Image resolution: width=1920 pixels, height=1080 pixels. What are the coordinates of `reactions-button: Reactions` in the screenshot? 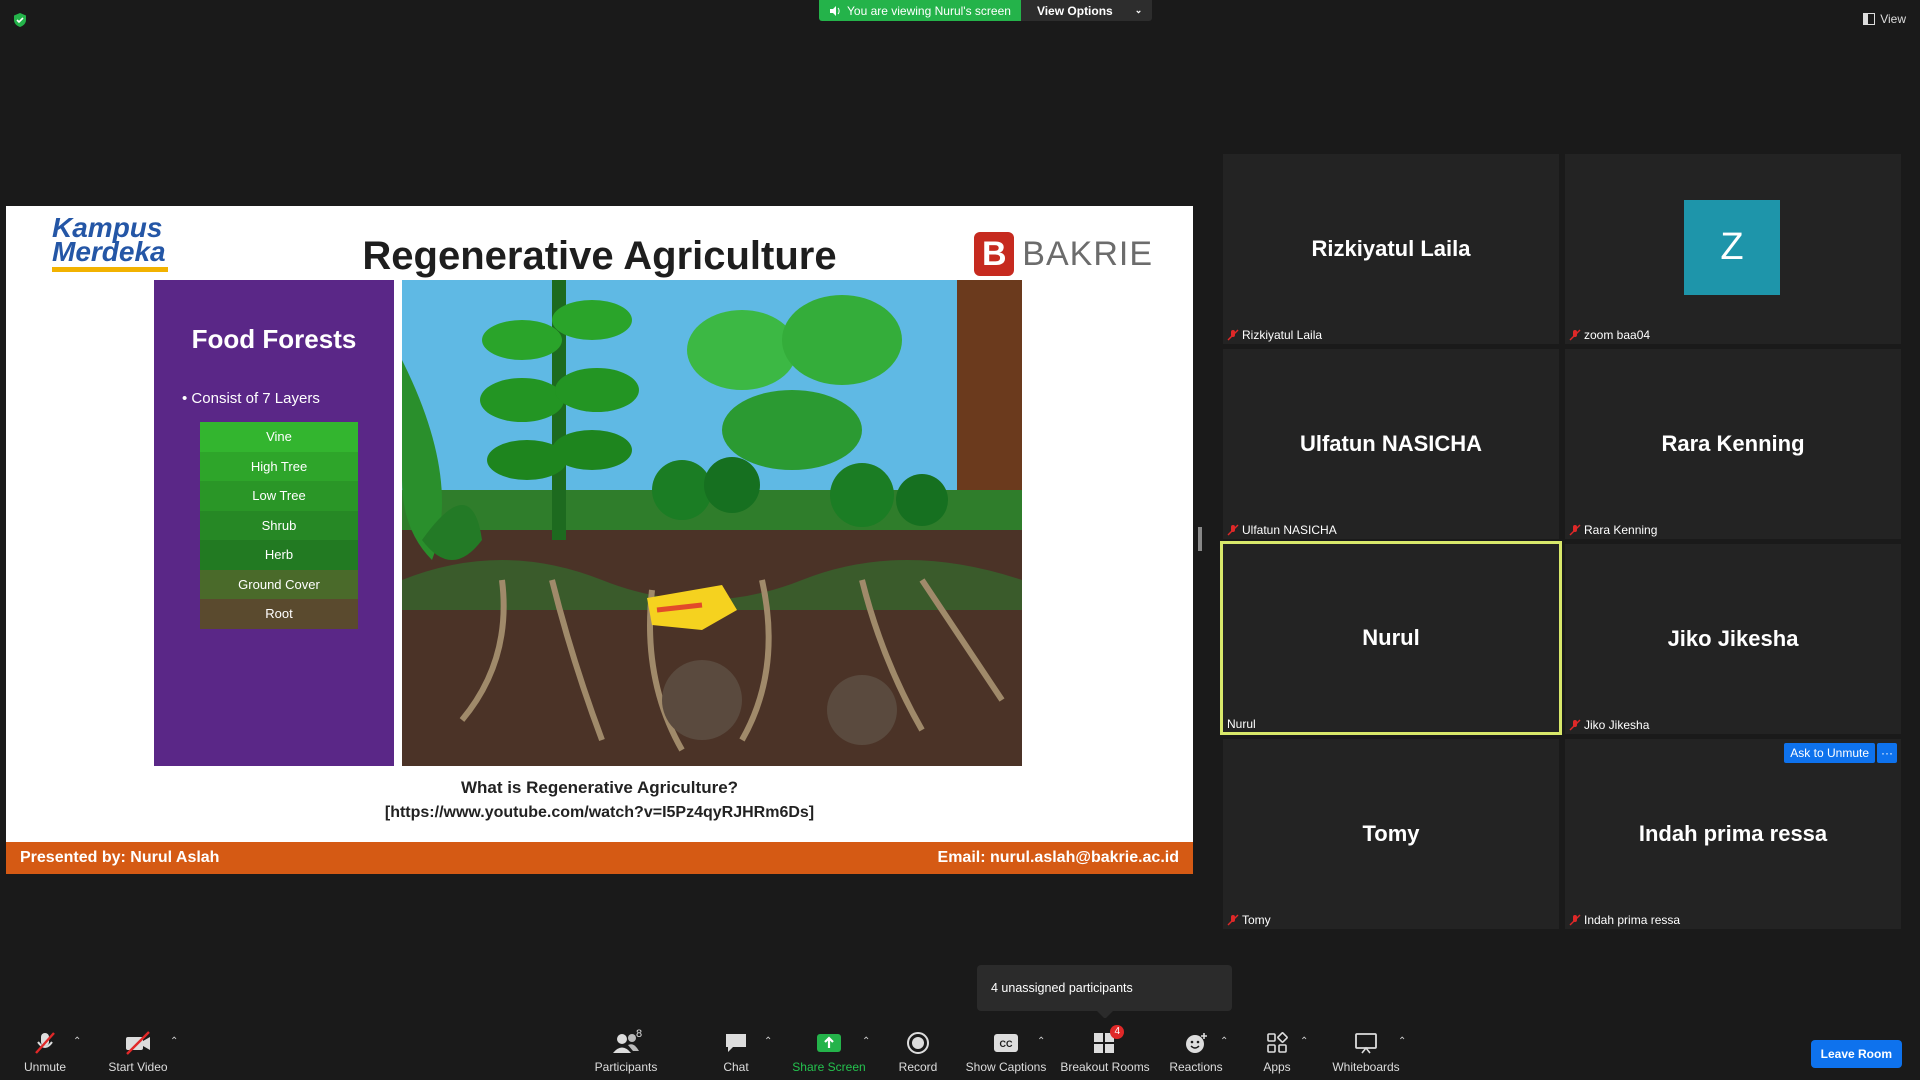 It's located at (1196, 1051).